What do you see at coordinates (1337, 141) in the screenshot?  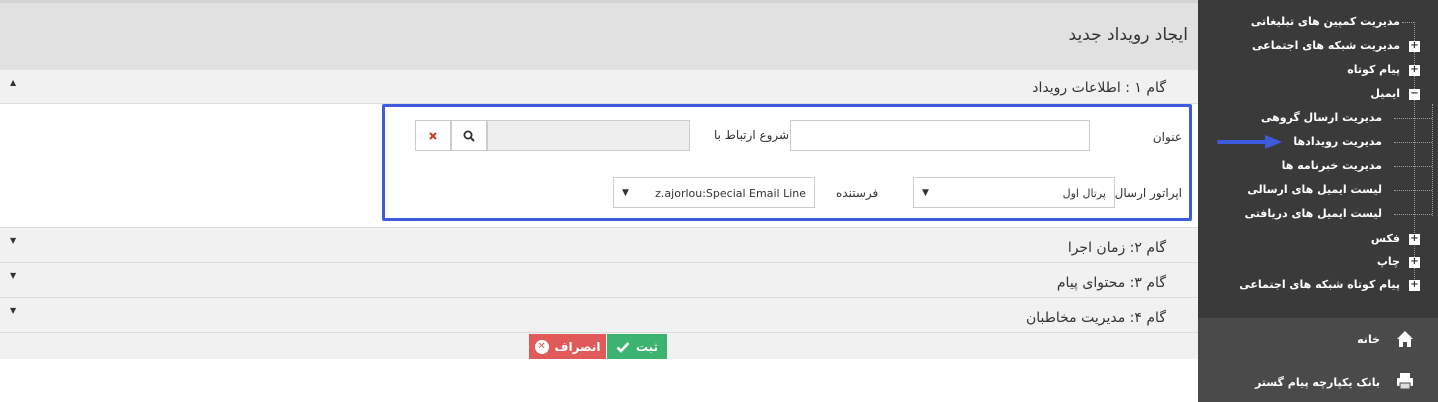 I see `sidebar-subitem-events: مدیریت رویدادها` at bounding box center [1337, 141].